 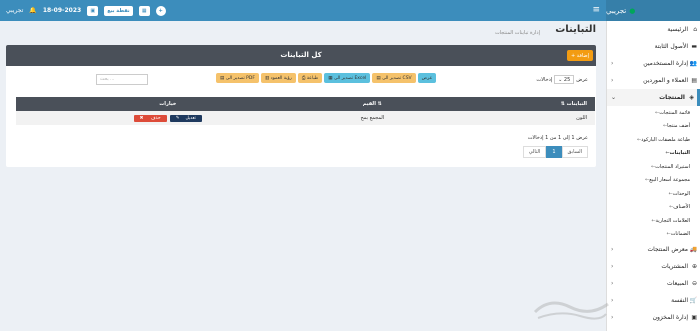 I want to click on options-column-header: خيارات, so click(x=168, y=104).